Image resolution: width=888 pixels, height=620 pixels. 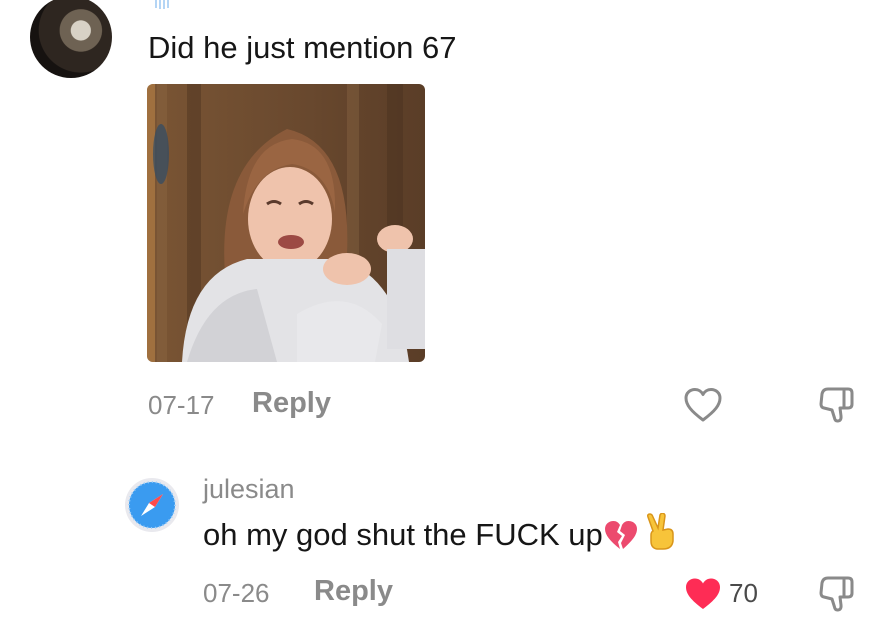 What do you see at coordinates (403, 534) in the screenshot?
I see `reply-text: oh my god shut the FUCK up` at bounding box center [403, 534].